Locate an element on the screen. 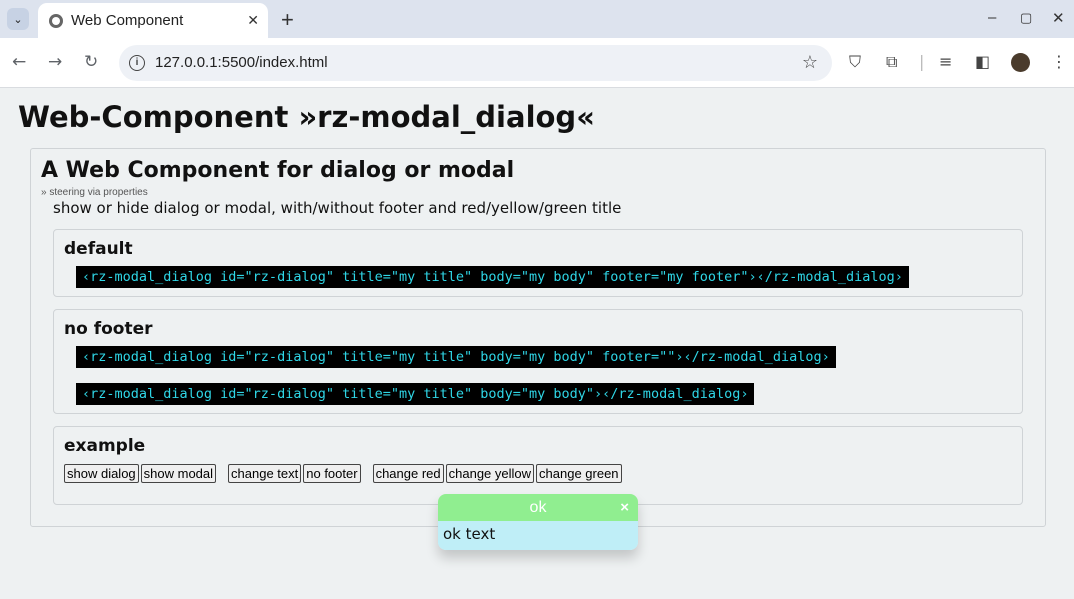 This screenshot has height=599, width=1074. no-footer-button: no footer is located at coordinates (332, 473).